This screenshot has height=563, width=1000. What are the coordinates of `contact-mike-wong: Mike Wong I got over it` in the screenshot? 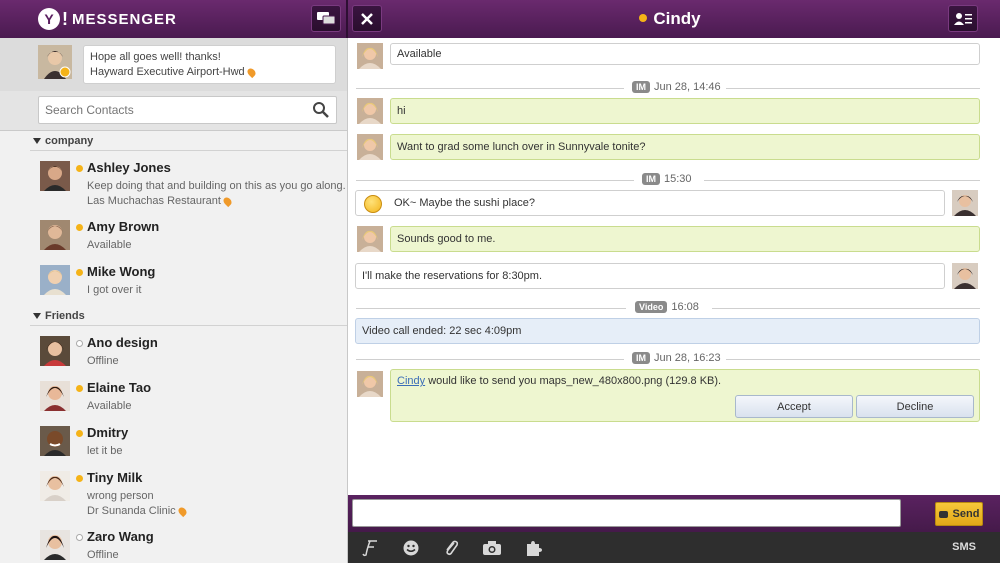 It's located at (191, 281).